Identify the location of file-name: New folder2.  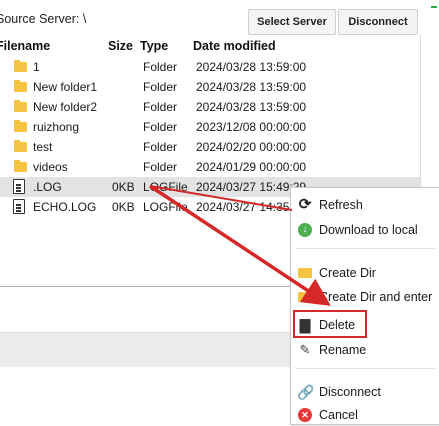
(65, 107).